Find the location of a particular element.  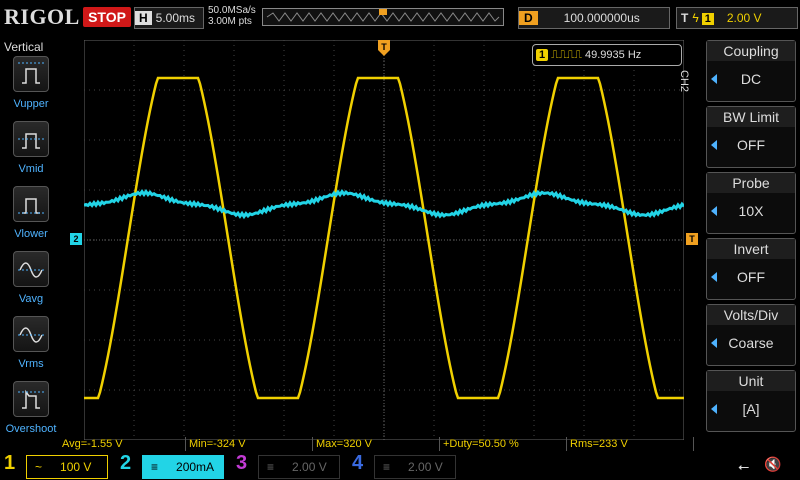

measure-vmid-button is located at coordinates (31, 139).